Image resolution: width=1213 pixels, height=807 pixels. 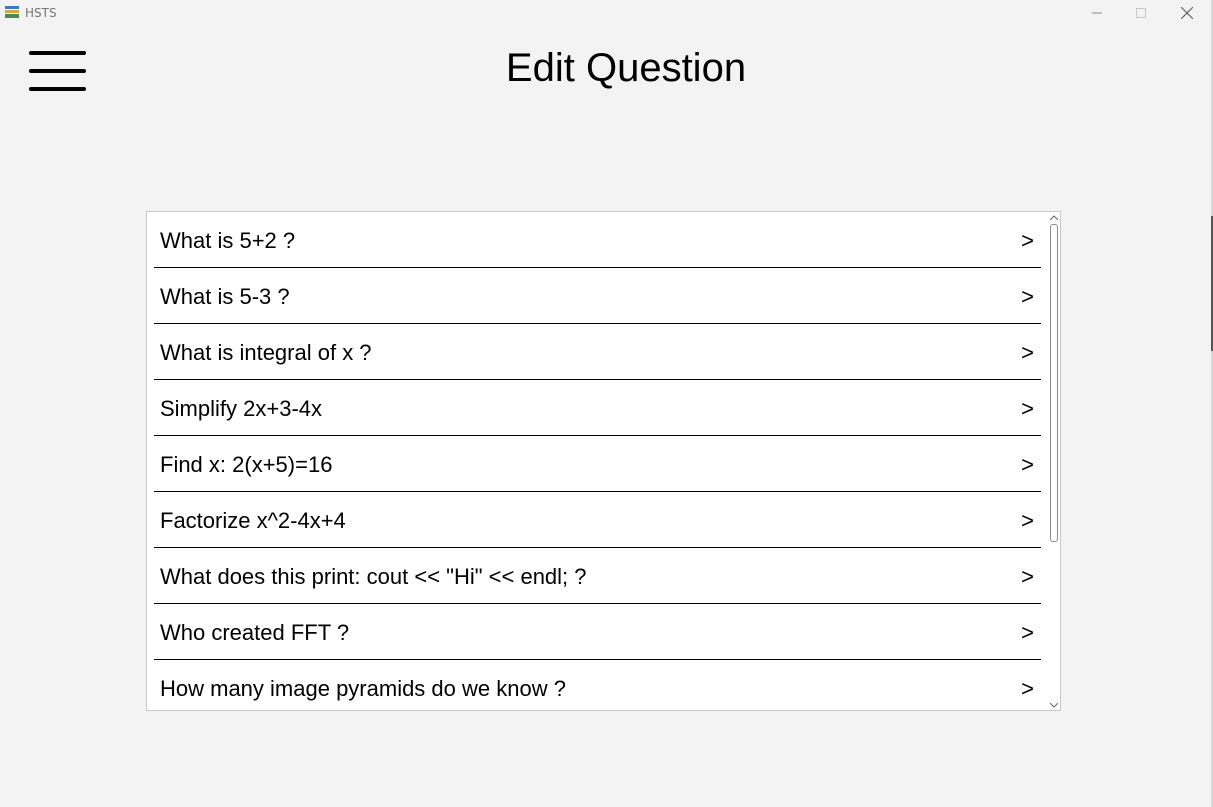 I want to click on list-item: Factorize x^2-4x+4 >, so click(x=597, y=520).